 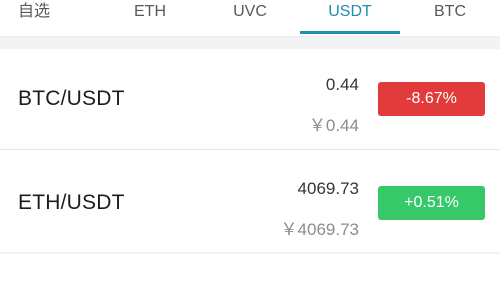 What do you see at coordinates (150, 12) in the screenshot?
I see `tab-eth: ETH` at bounding box center [150, 12].